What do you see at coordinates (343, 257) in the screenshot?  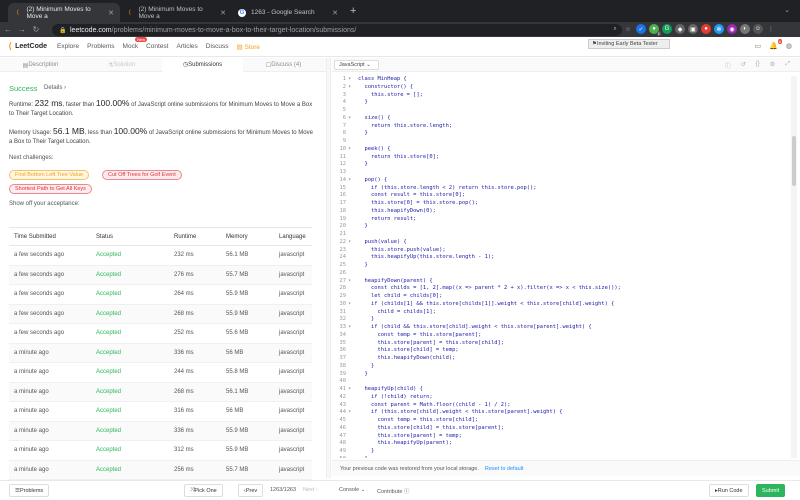 I see `line-number: 24` at bounding box center [343, 257].